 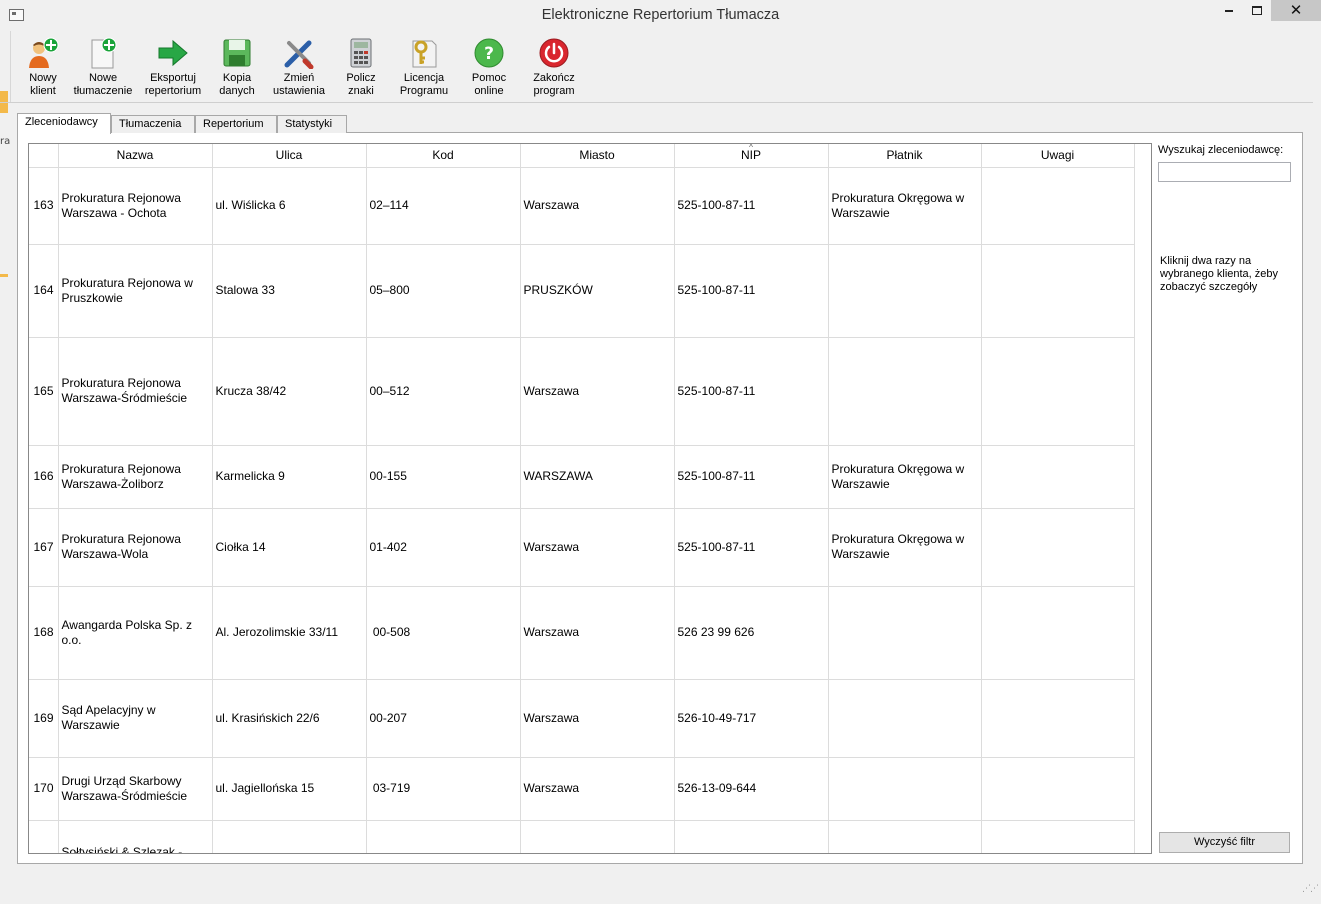 I want to click on cell-ulica: Ciołka 14, so click(x=289, y=547).